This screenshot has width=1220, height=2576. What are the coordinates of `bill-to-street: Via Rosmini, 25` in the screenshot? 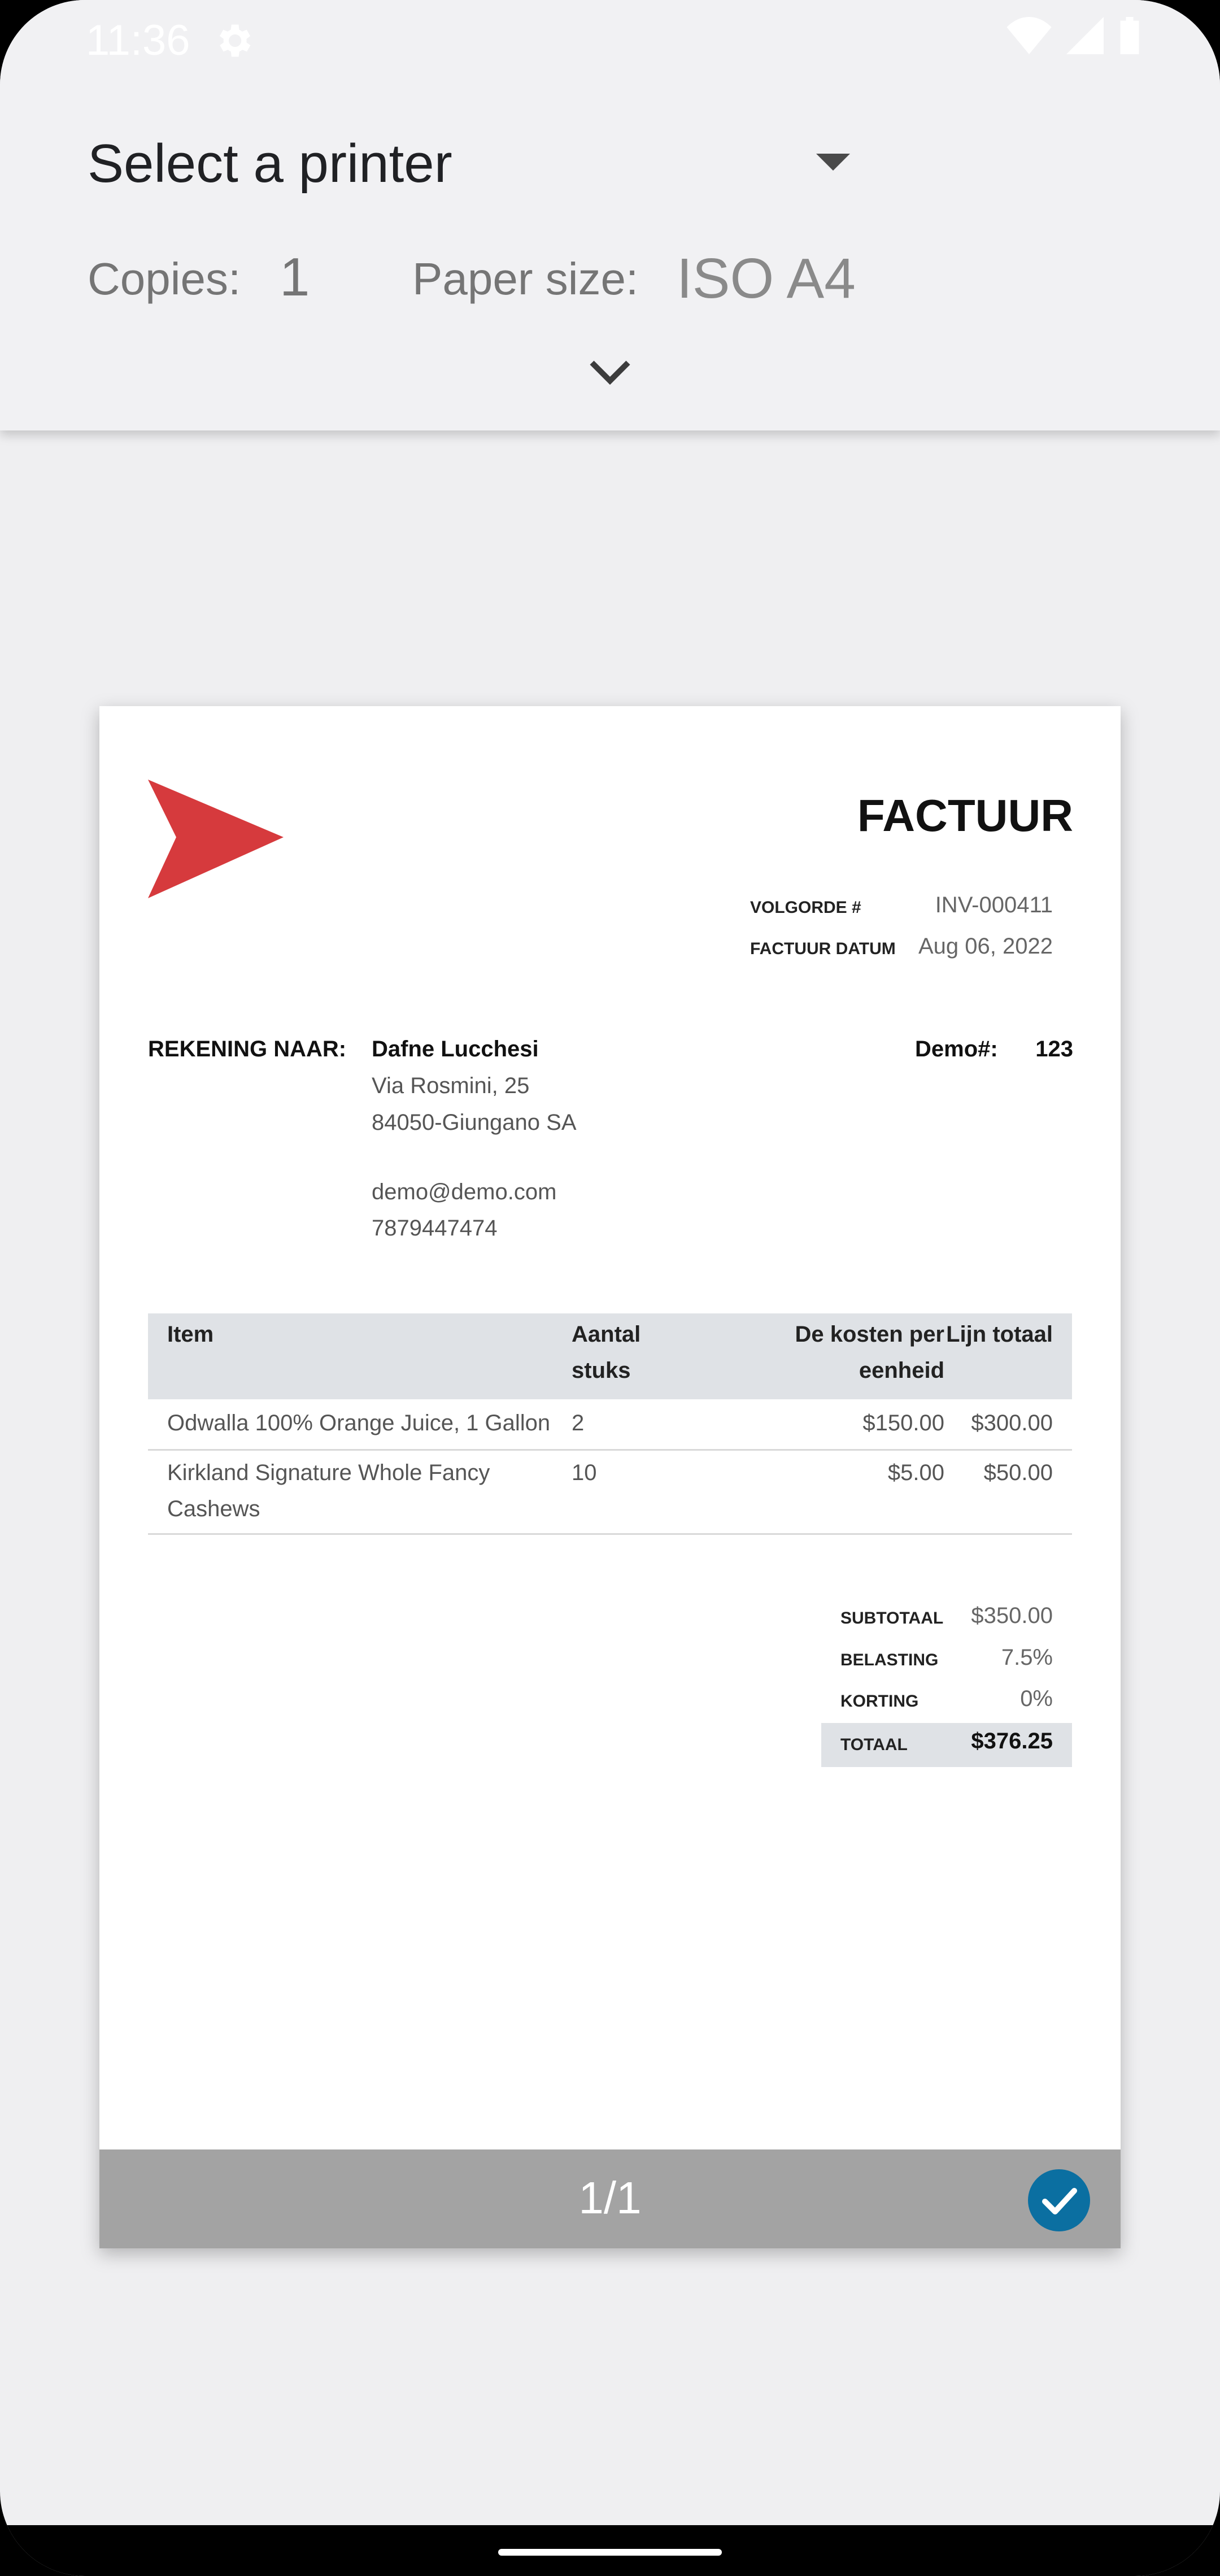 It's located at (451, 1085).